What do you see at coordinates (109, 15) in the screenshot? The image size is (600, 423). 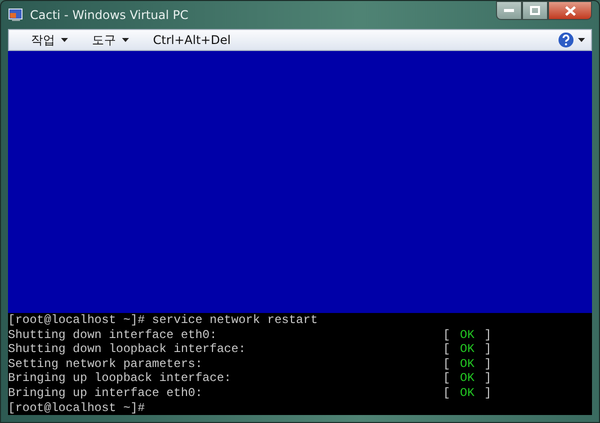 I see `window-title: Cacti - Windows Virtual PC` at bounding box center [109, 15].